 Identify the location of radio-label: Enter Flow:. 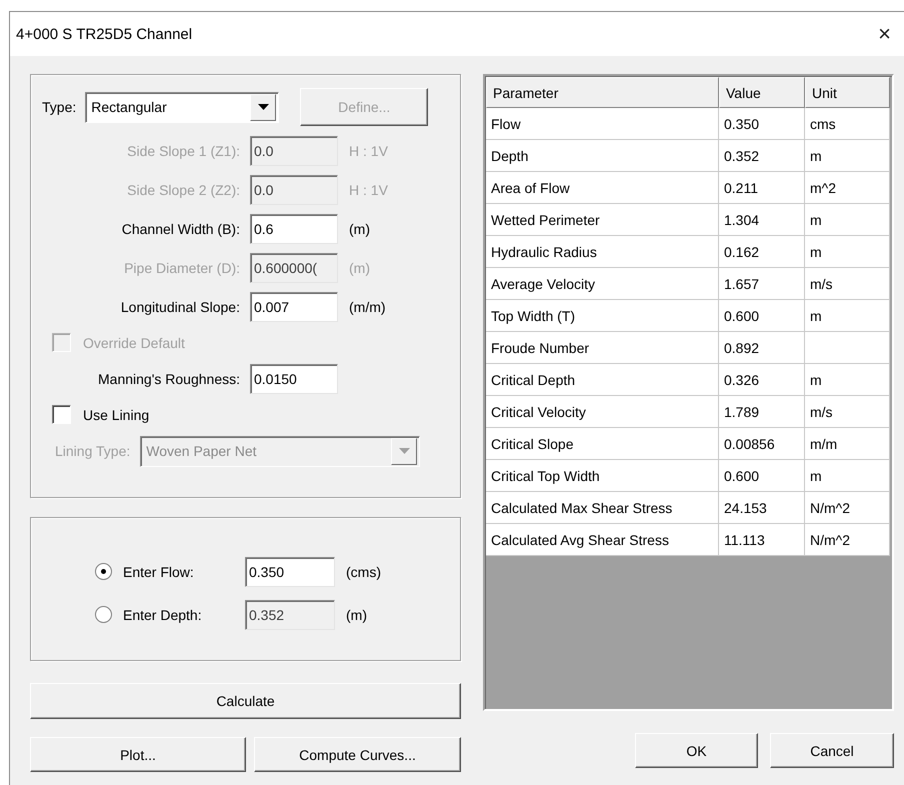
(159, 572).